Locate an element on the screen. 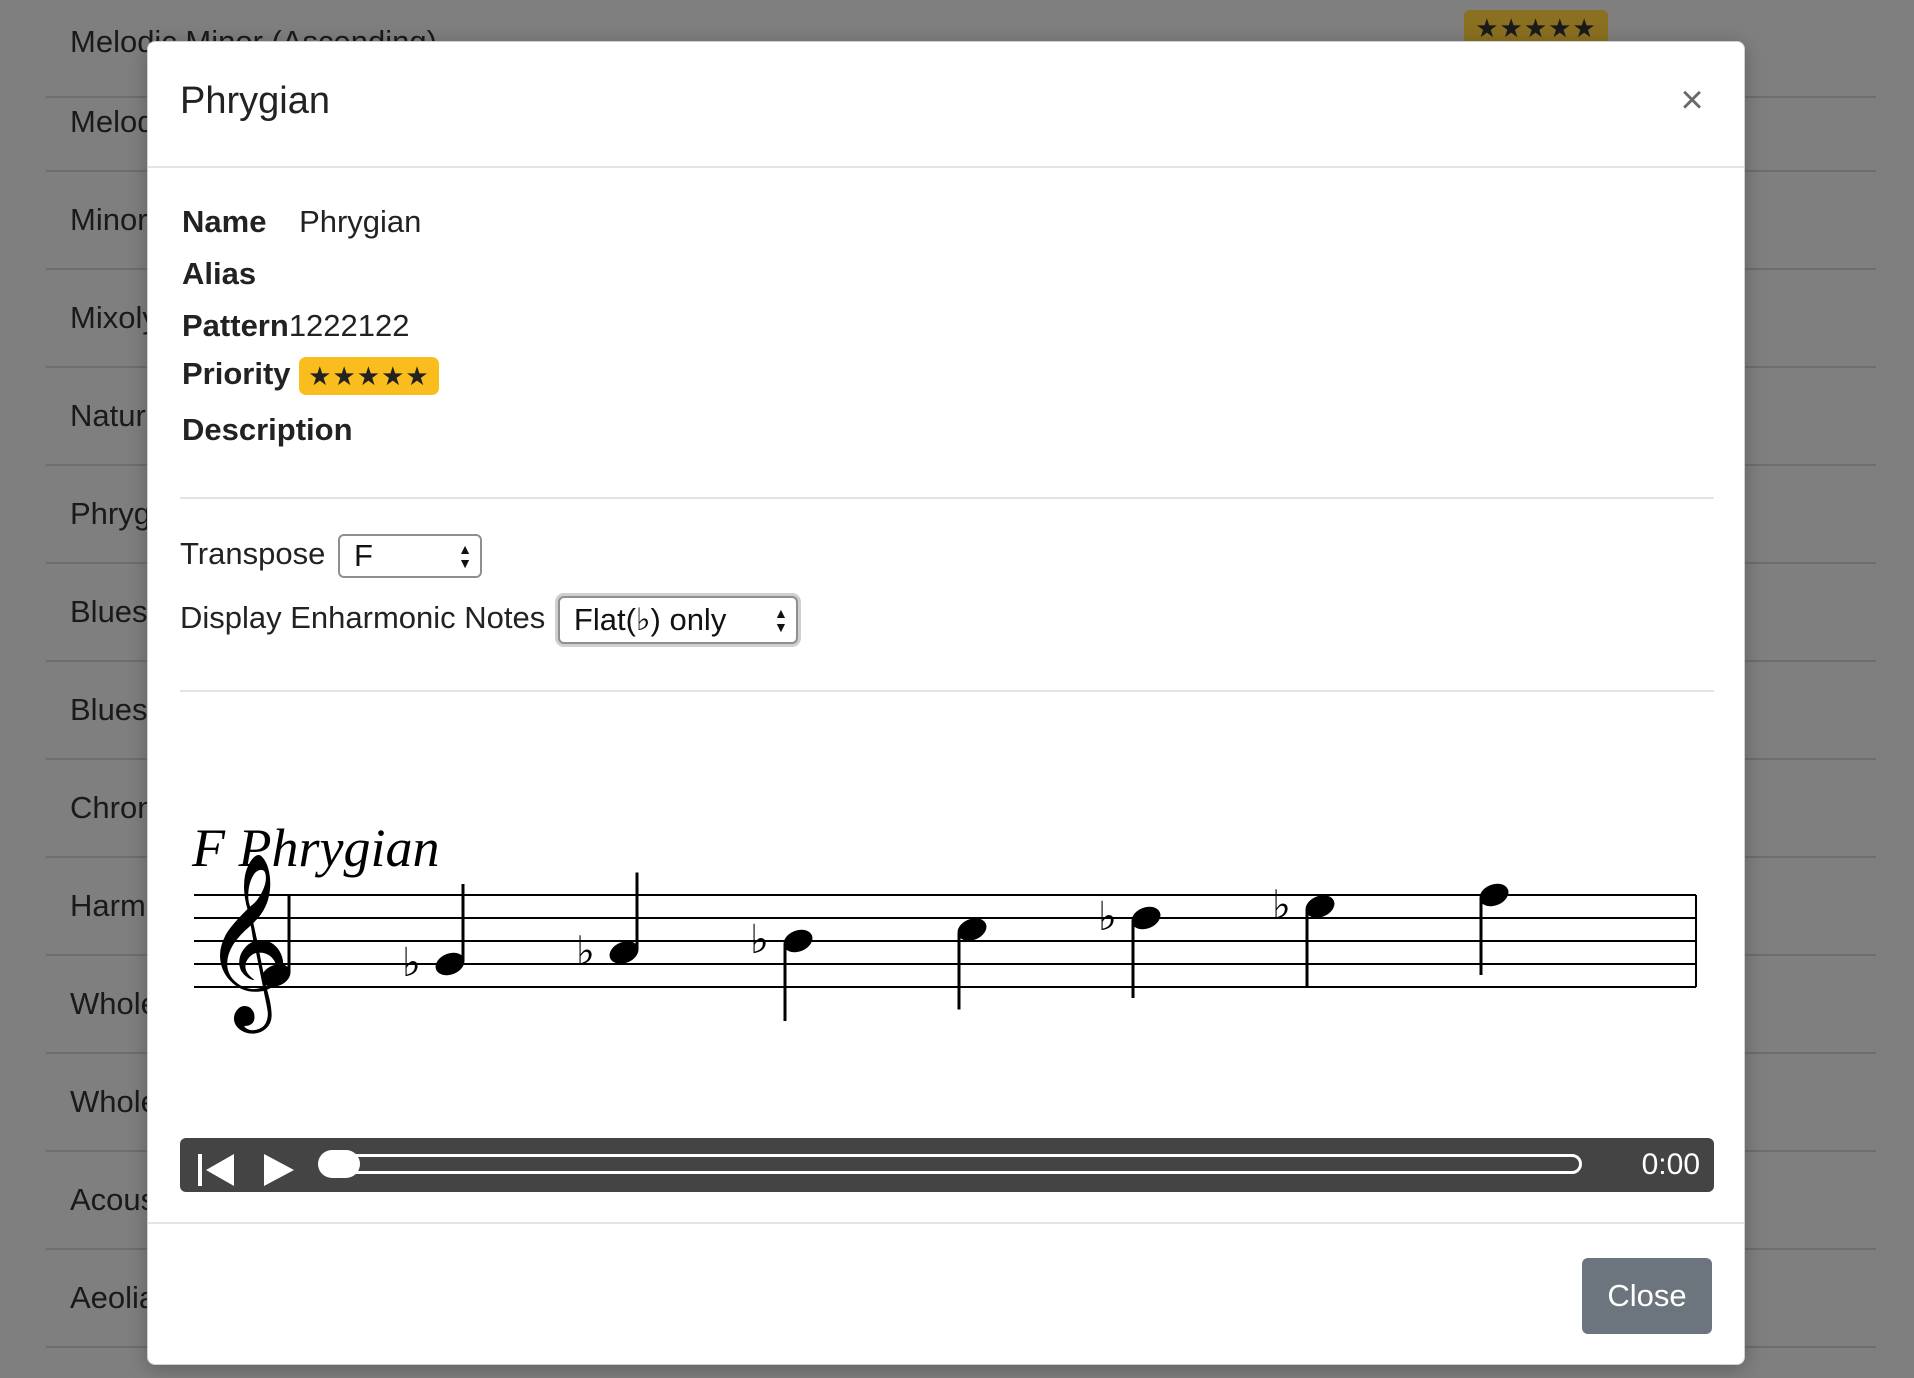 Image resolution: width=1914 pixels, height=1378 pixels. info-name-row: Name Phrygian is located at coordinates (301, 222).